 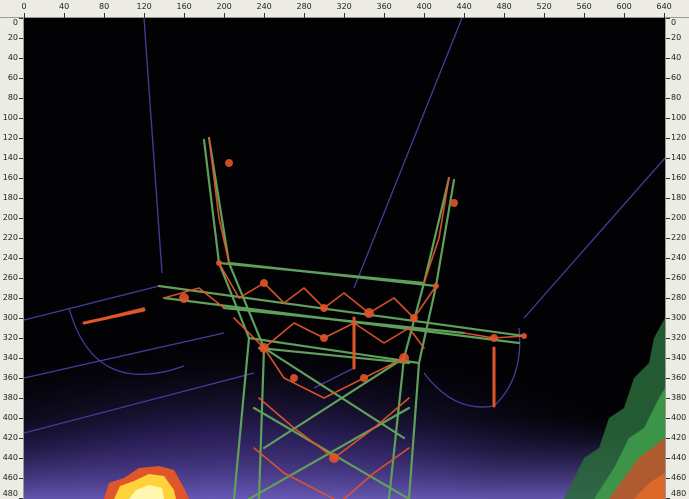 I want to click on right-ruler-label: 220, so click(x=679, y=237).